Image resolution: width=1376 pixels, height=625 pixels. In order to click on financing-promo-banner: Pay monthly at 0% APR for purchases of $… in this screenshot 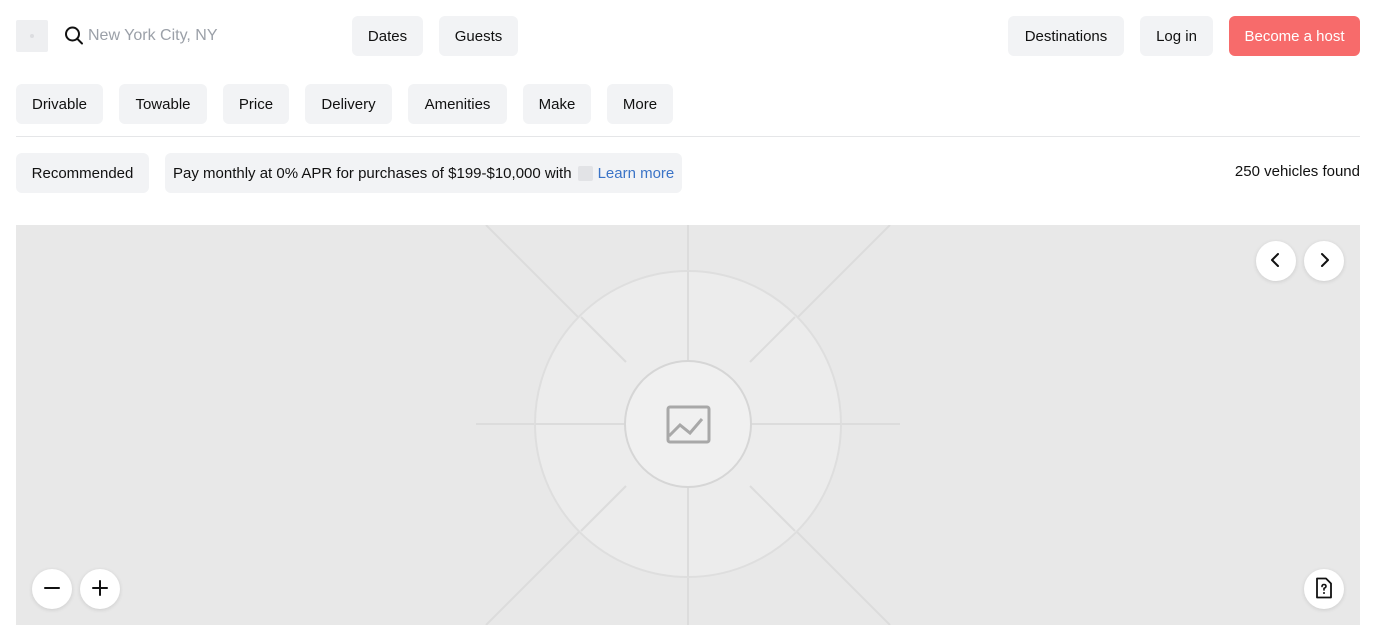, I will do `click(424, 173)`.